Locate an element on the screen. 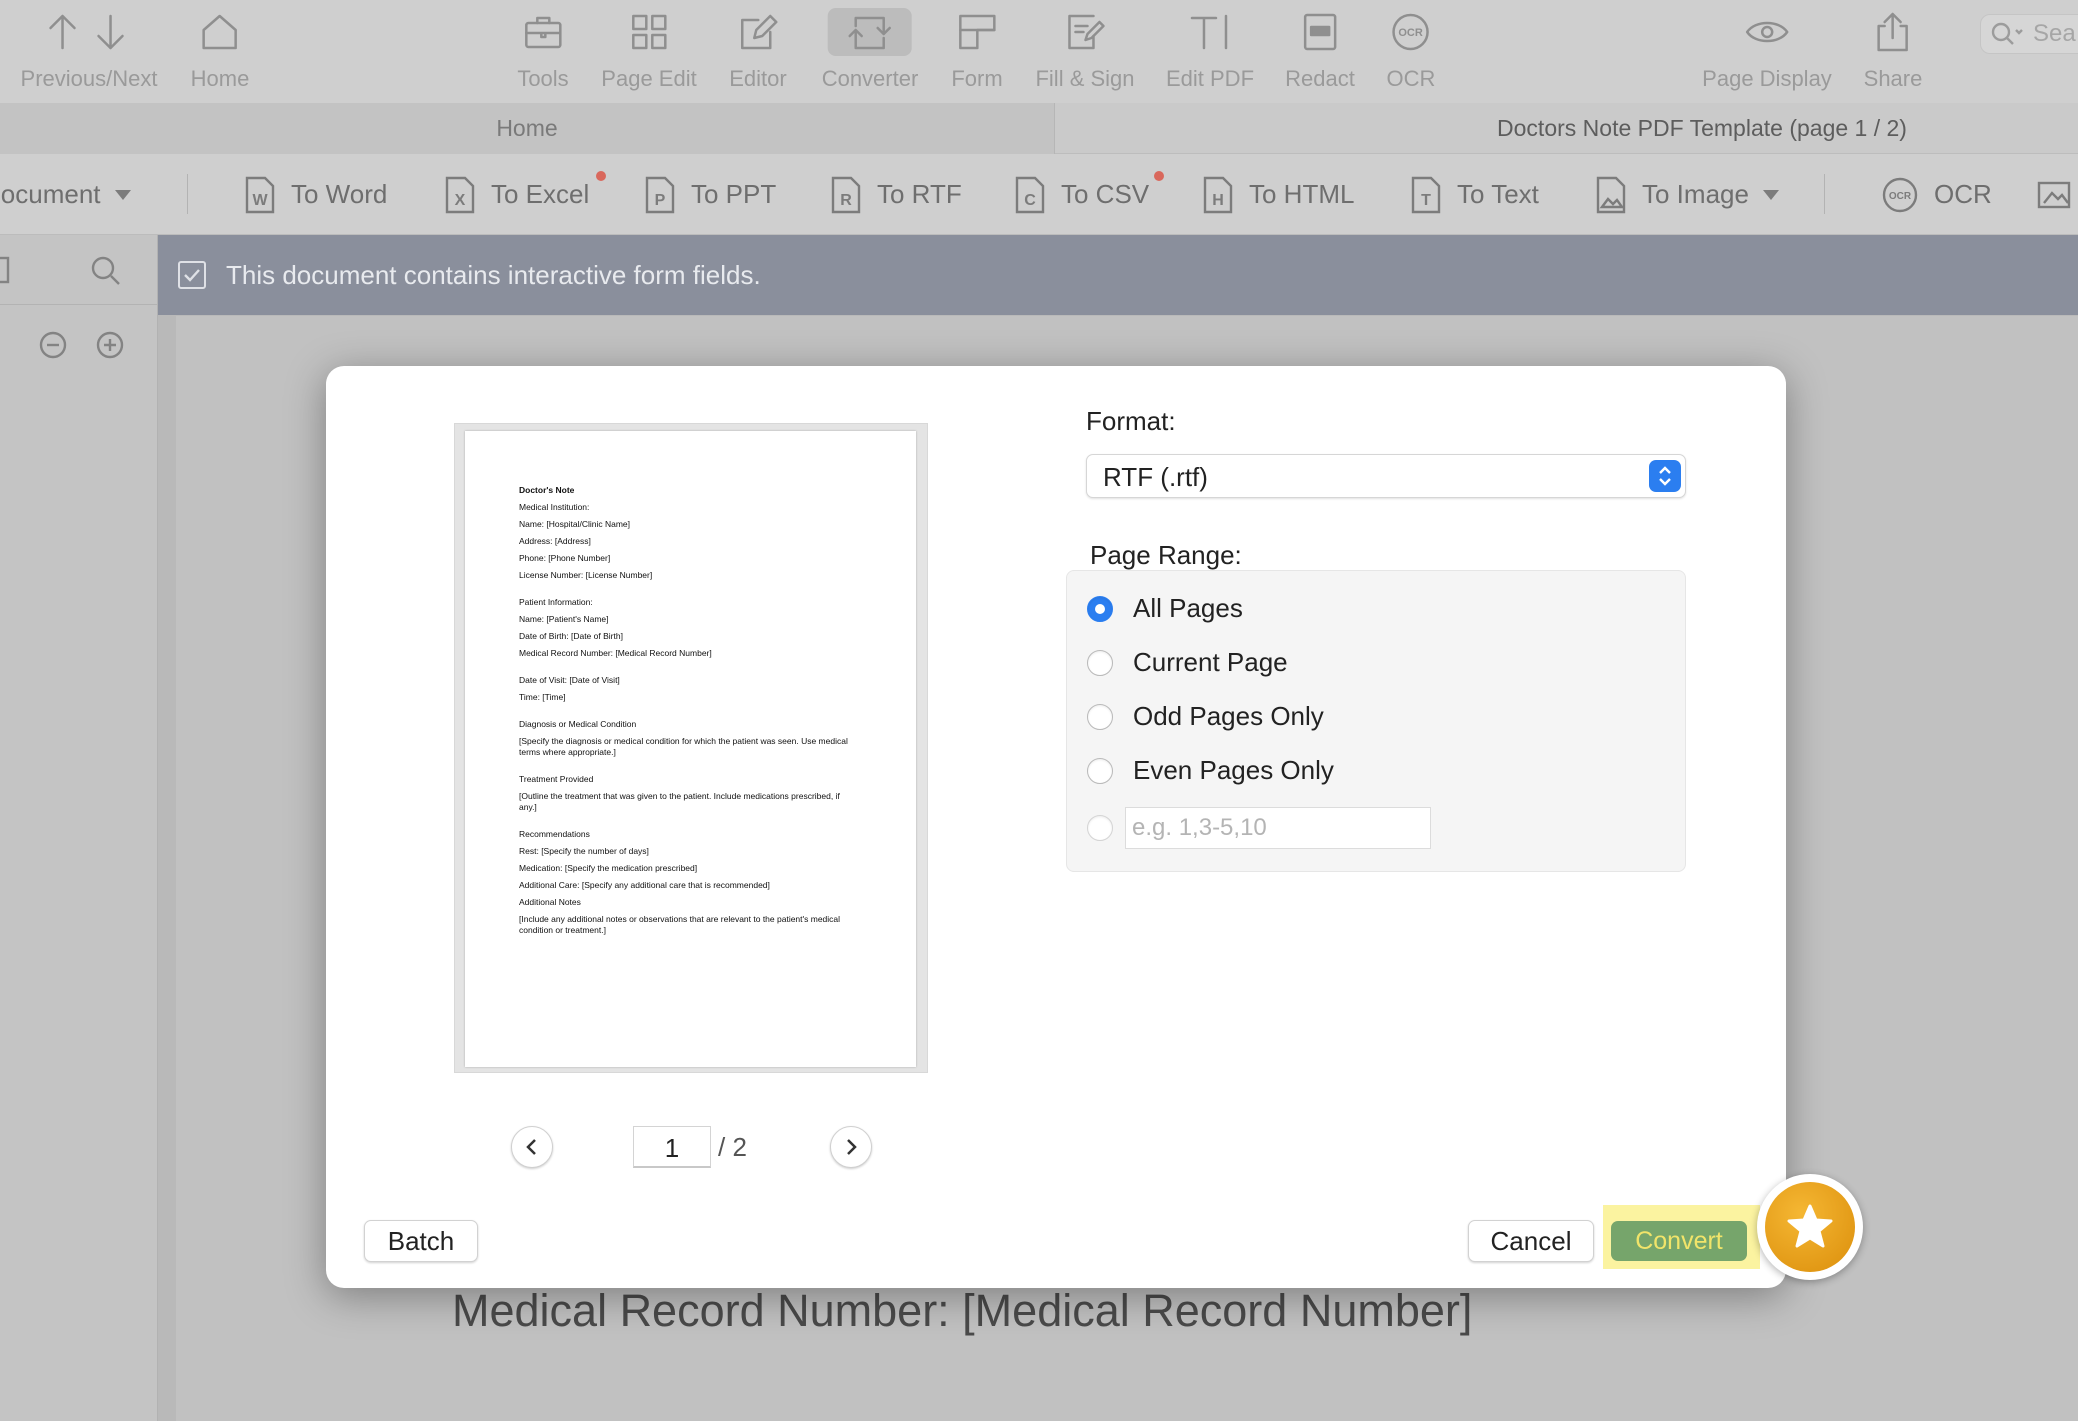 This screenshot has height=1421, width=2078. new-badge-dot is located at coordinates (601, 176).